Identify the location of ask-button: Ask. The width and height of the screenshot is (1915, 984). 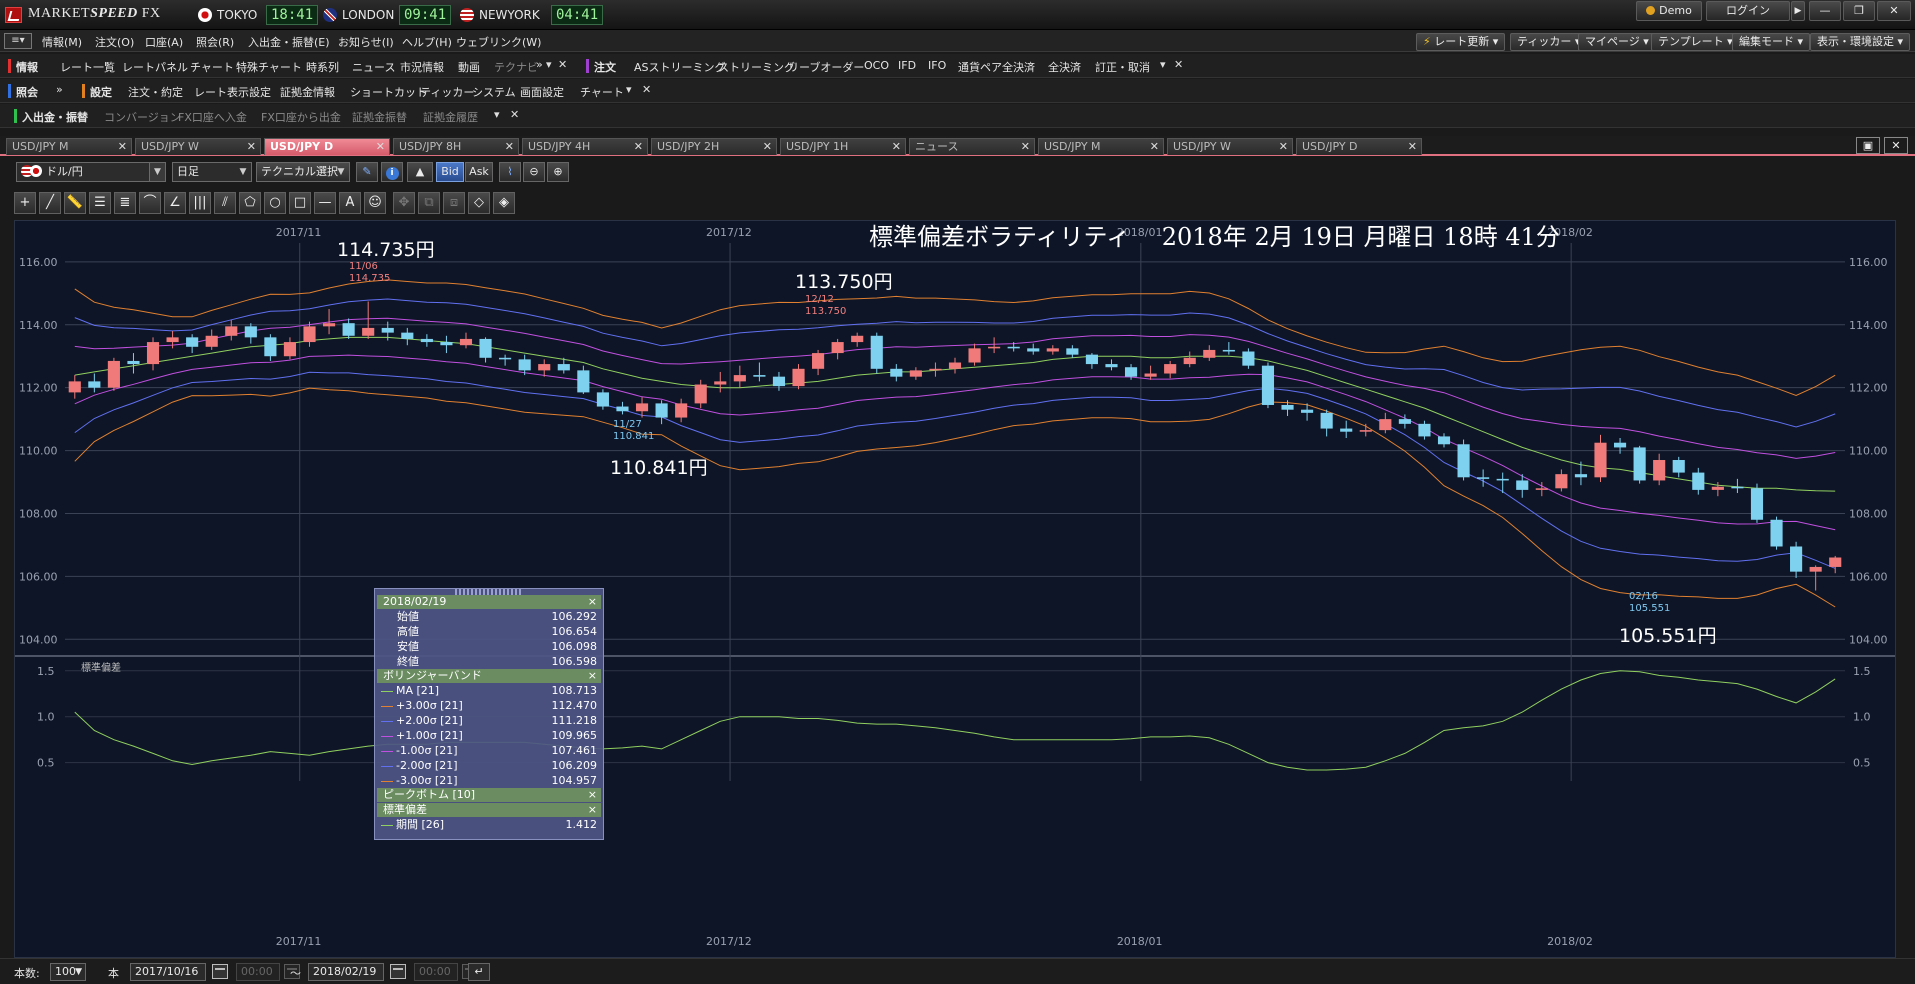
(479, 172).